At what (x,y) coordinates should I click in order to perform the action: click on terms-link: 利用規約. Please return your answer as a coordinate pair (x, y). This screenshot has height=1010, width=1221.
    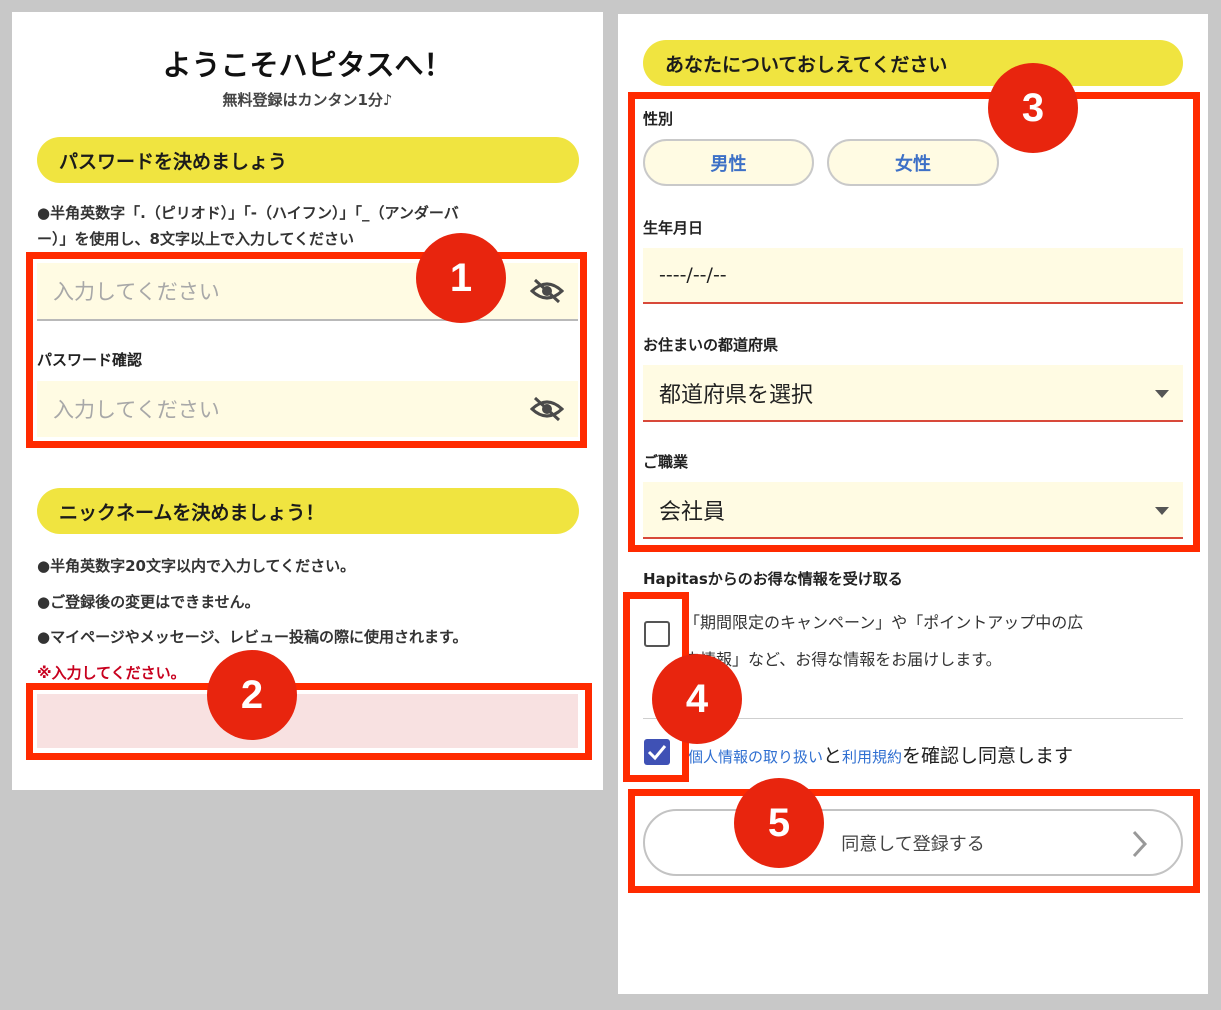
    Looking at the image, I should click on (872, 757).